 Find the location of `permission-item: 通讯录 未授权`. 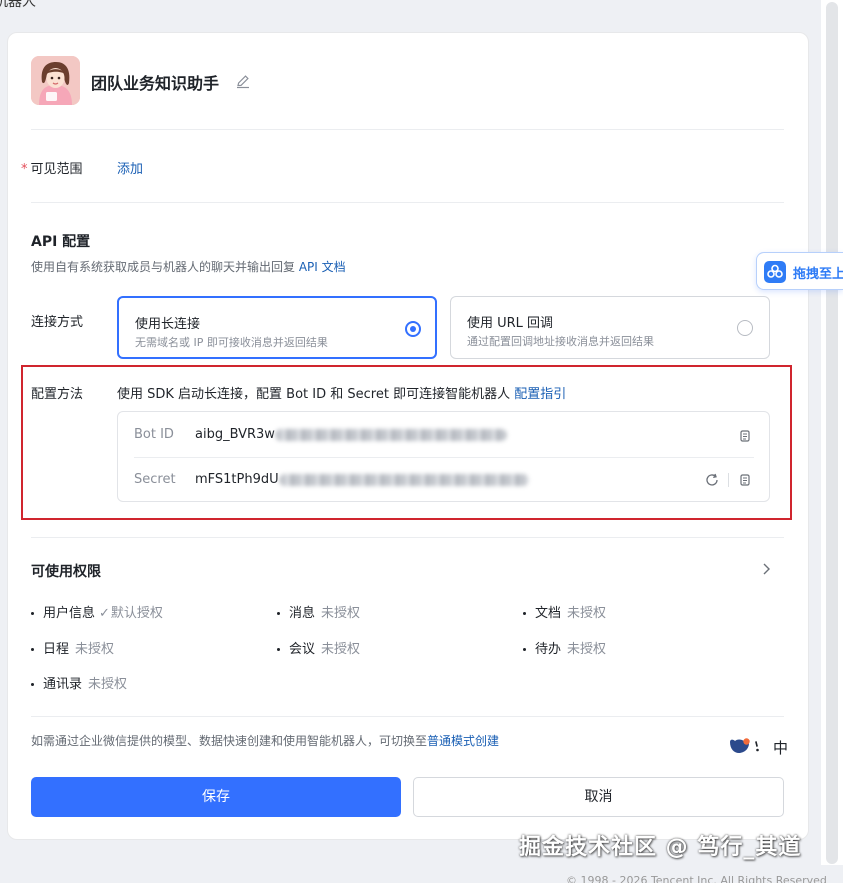

permission-item: 通讯录 未授权 is located at coordinates (79, 682).